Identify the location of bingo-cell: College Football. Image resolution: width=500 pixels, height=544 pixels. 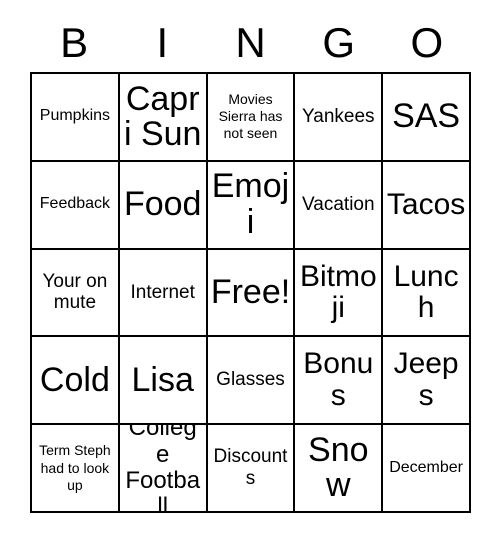
(163, 469).